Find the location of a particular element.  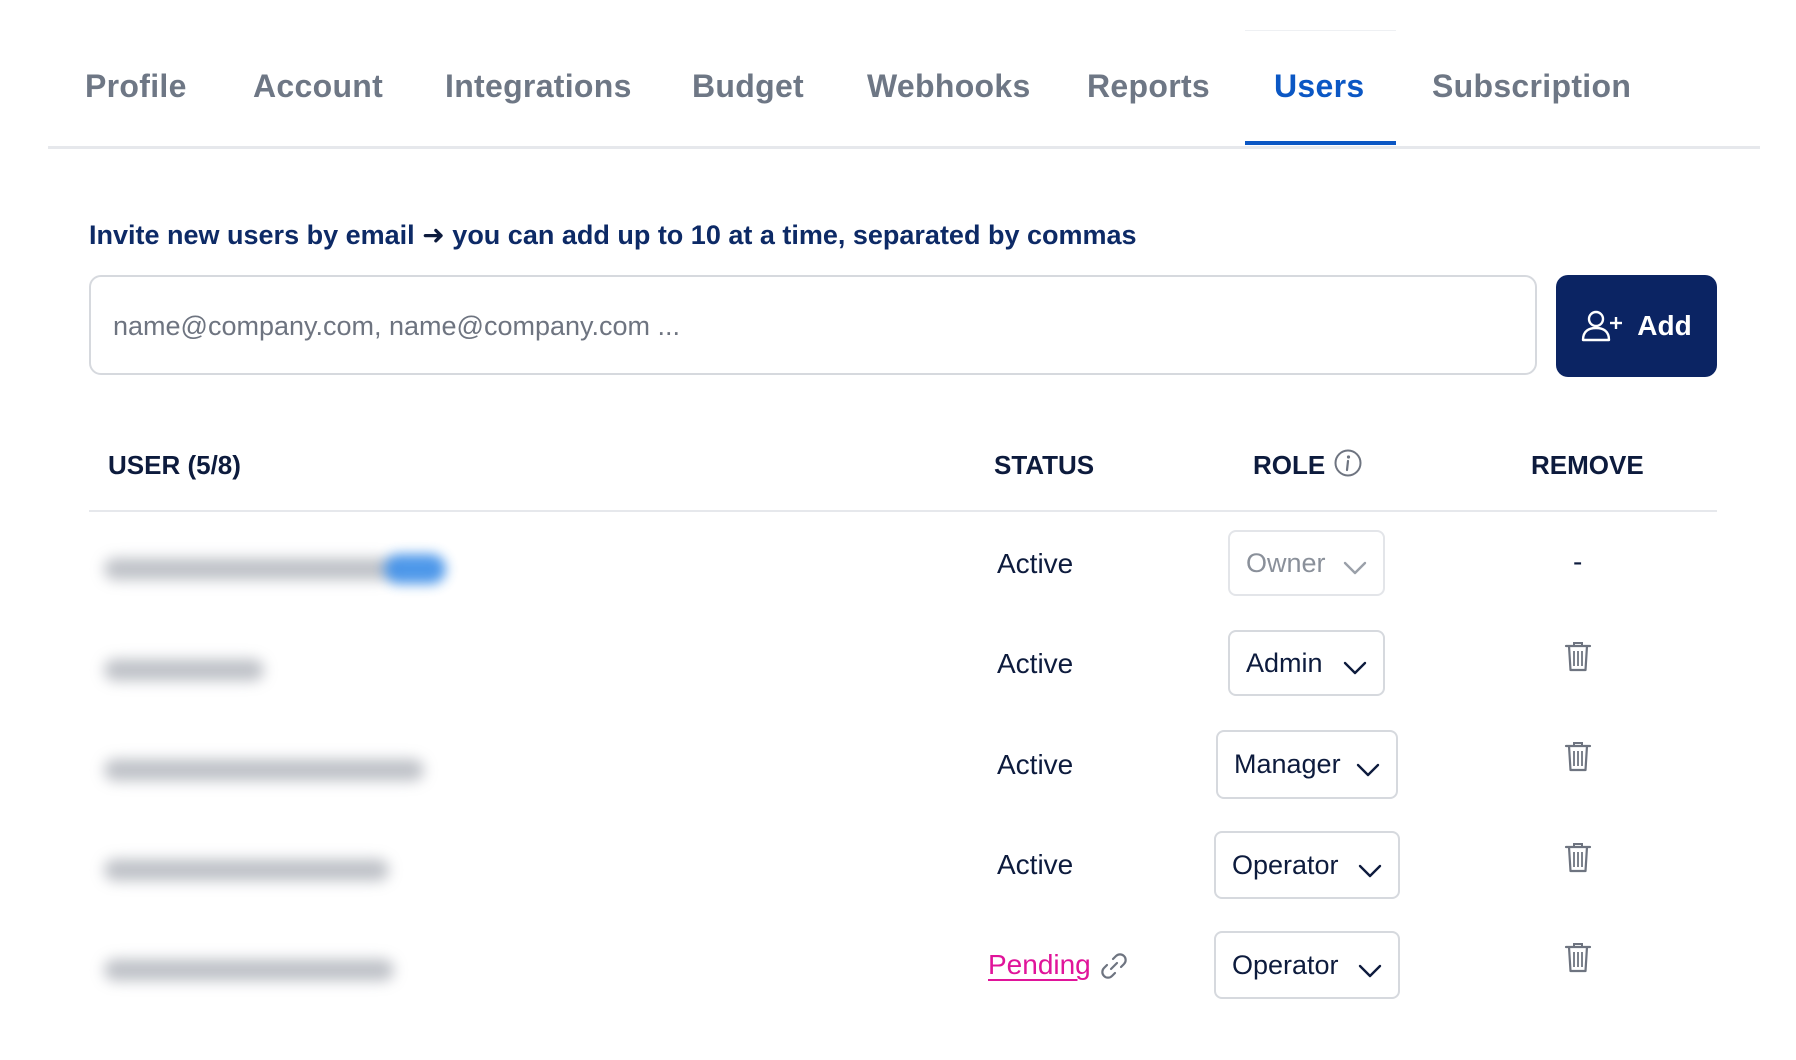

info-icon is located at coordinates (1348, 465).